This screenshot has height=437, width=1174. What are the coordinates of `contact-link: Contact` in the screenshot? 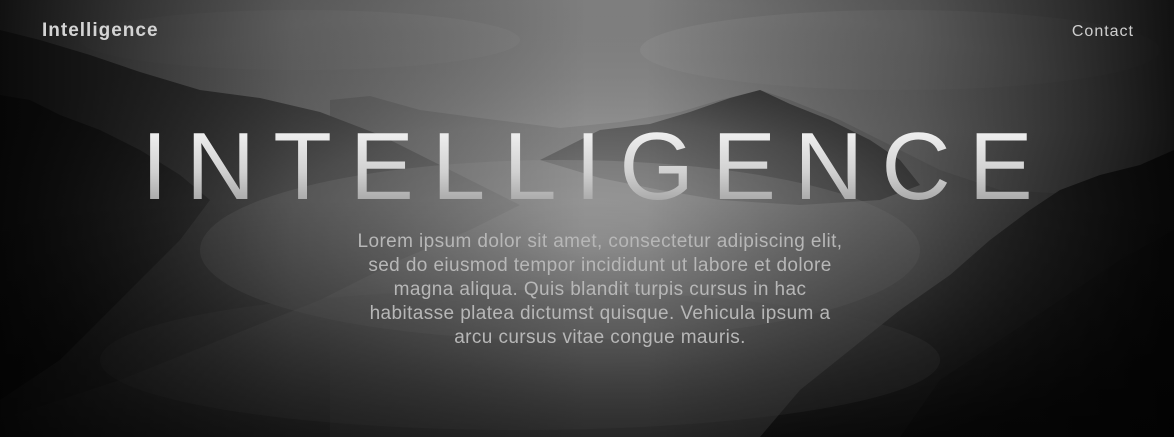 It's located at (1103, 32).